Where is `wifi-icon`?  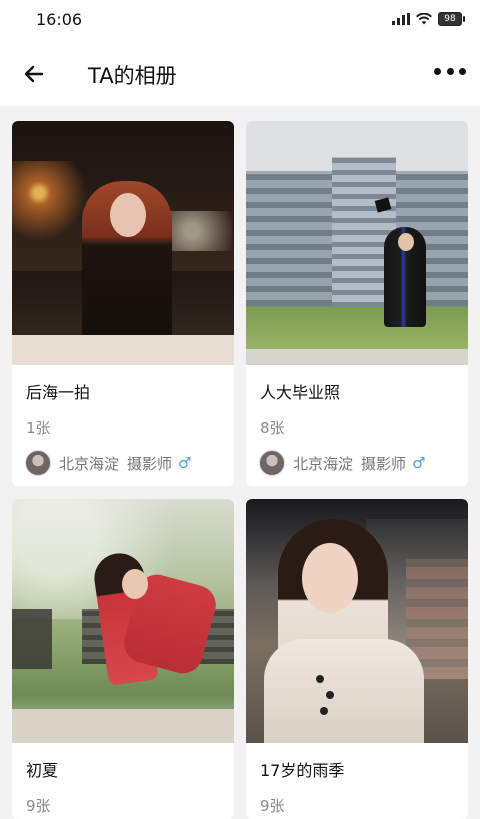
wifi-icon is located at coordinates (424, 19).